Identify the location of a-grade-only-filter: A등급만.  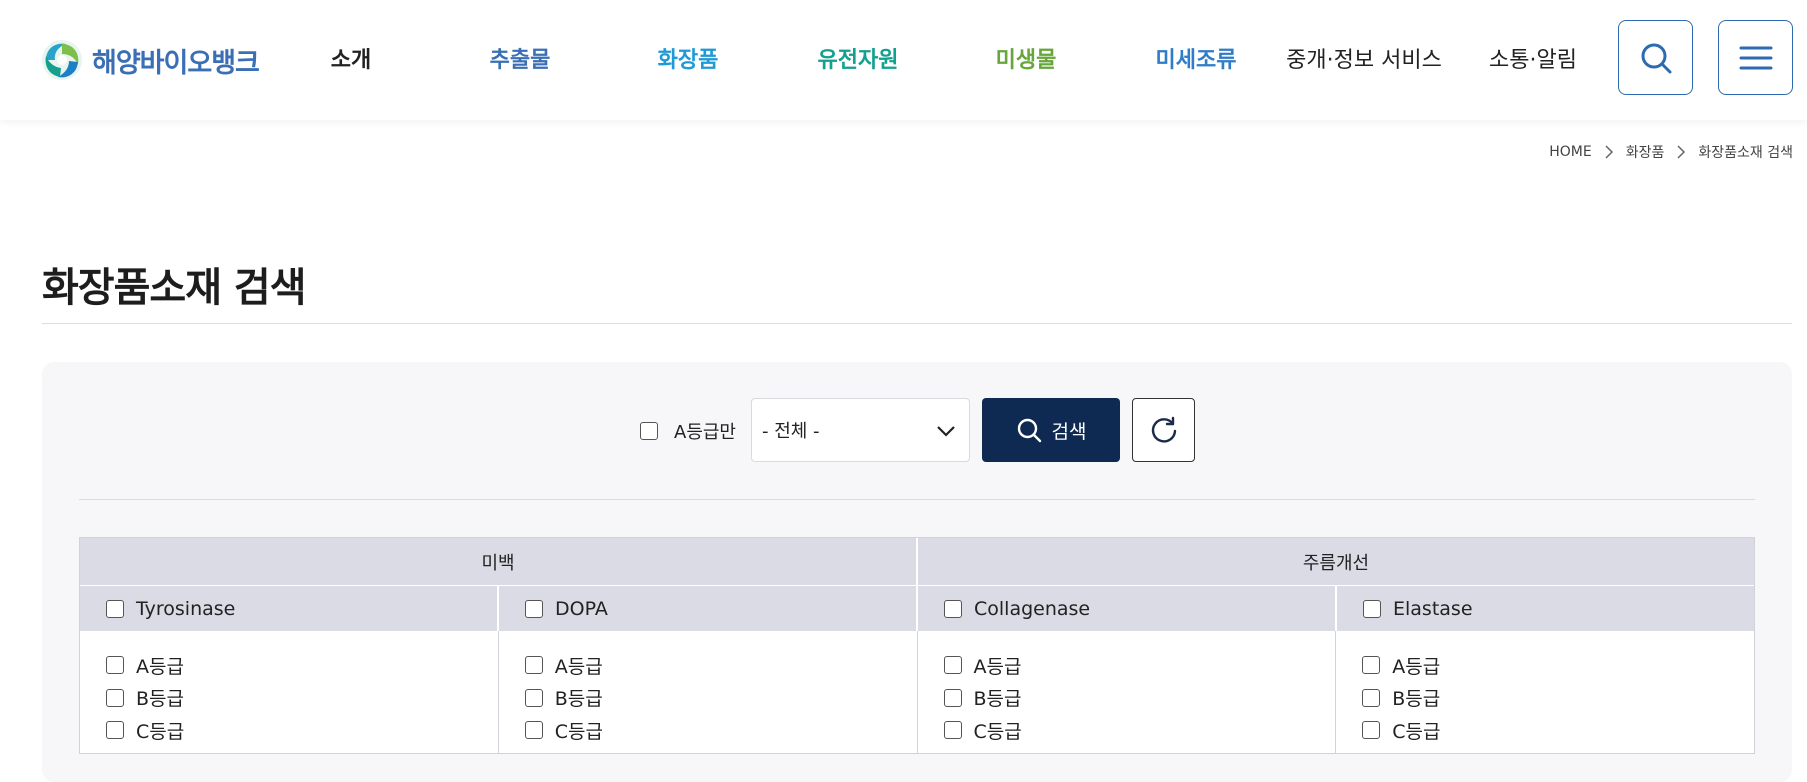
(688, 431).